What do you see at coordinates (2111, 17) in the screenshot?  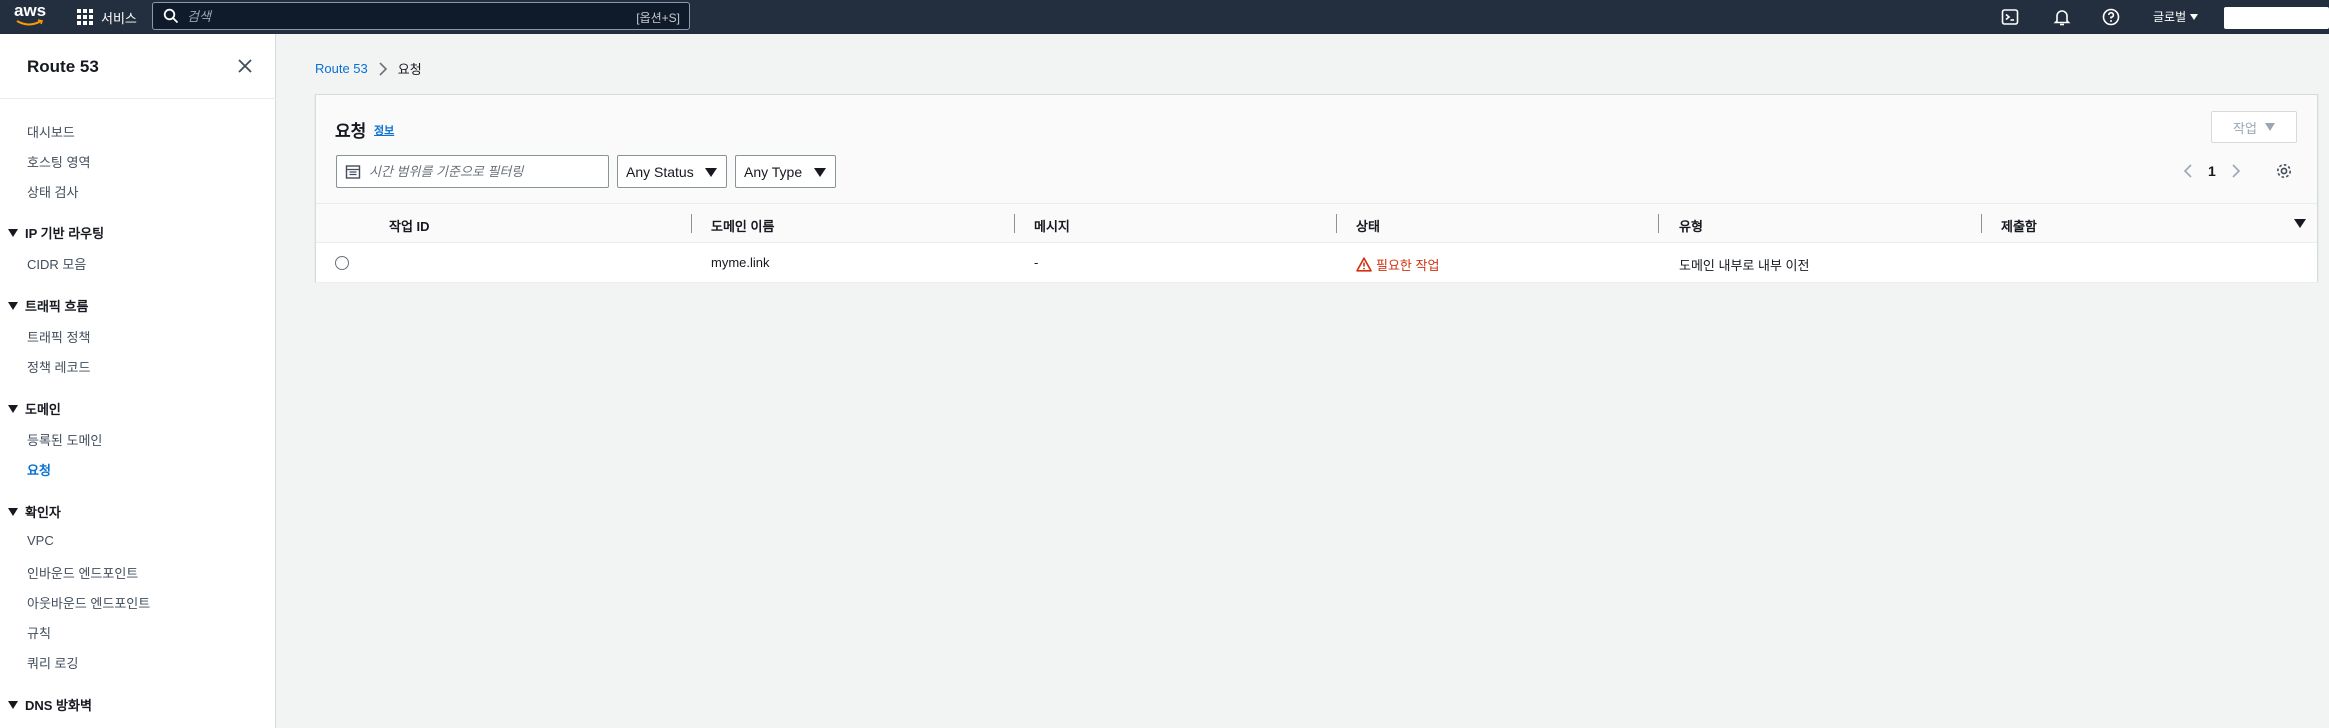 I see `help-icon` at bounding box center [2111, 17].